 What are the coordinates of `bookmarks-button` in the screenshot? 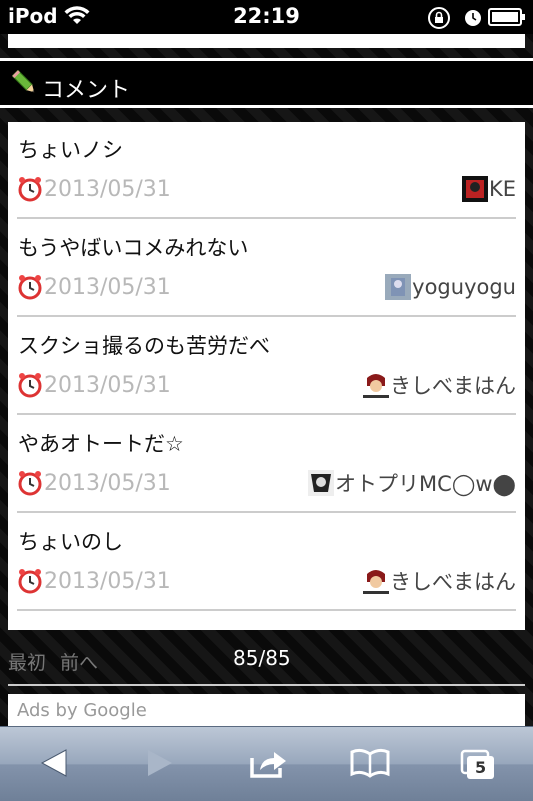 It's located at (370, 765).